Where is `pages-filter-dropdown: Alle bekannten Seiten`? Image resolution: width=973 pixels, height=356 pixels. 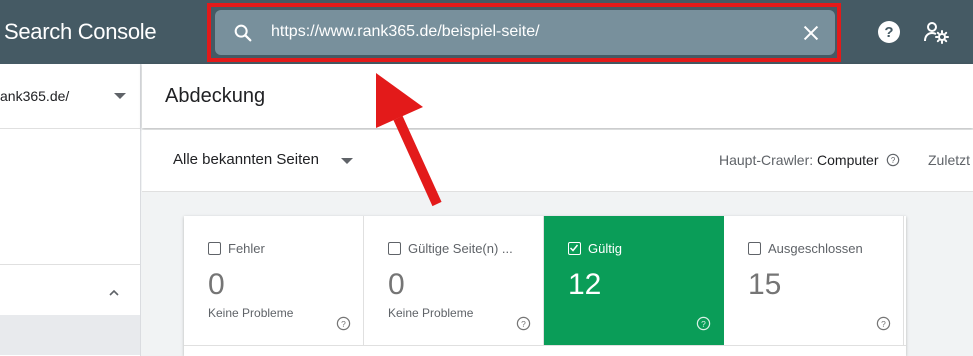
pages-filter-dropdown: Alle bekannten Seiten is located at coordinates (263, 162).